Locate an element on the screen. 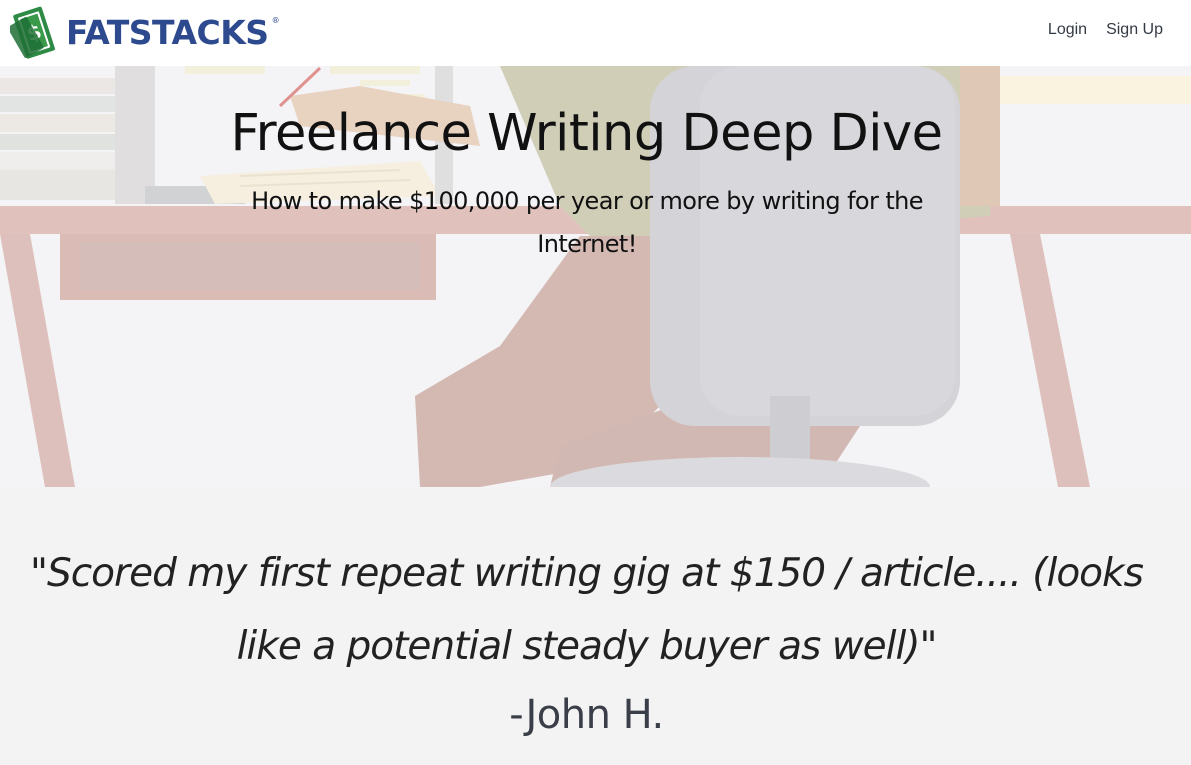 The image size is (1191, 765). fatstacks-logo: $ FATSTACKS ® is located at coordinates (145, 32).